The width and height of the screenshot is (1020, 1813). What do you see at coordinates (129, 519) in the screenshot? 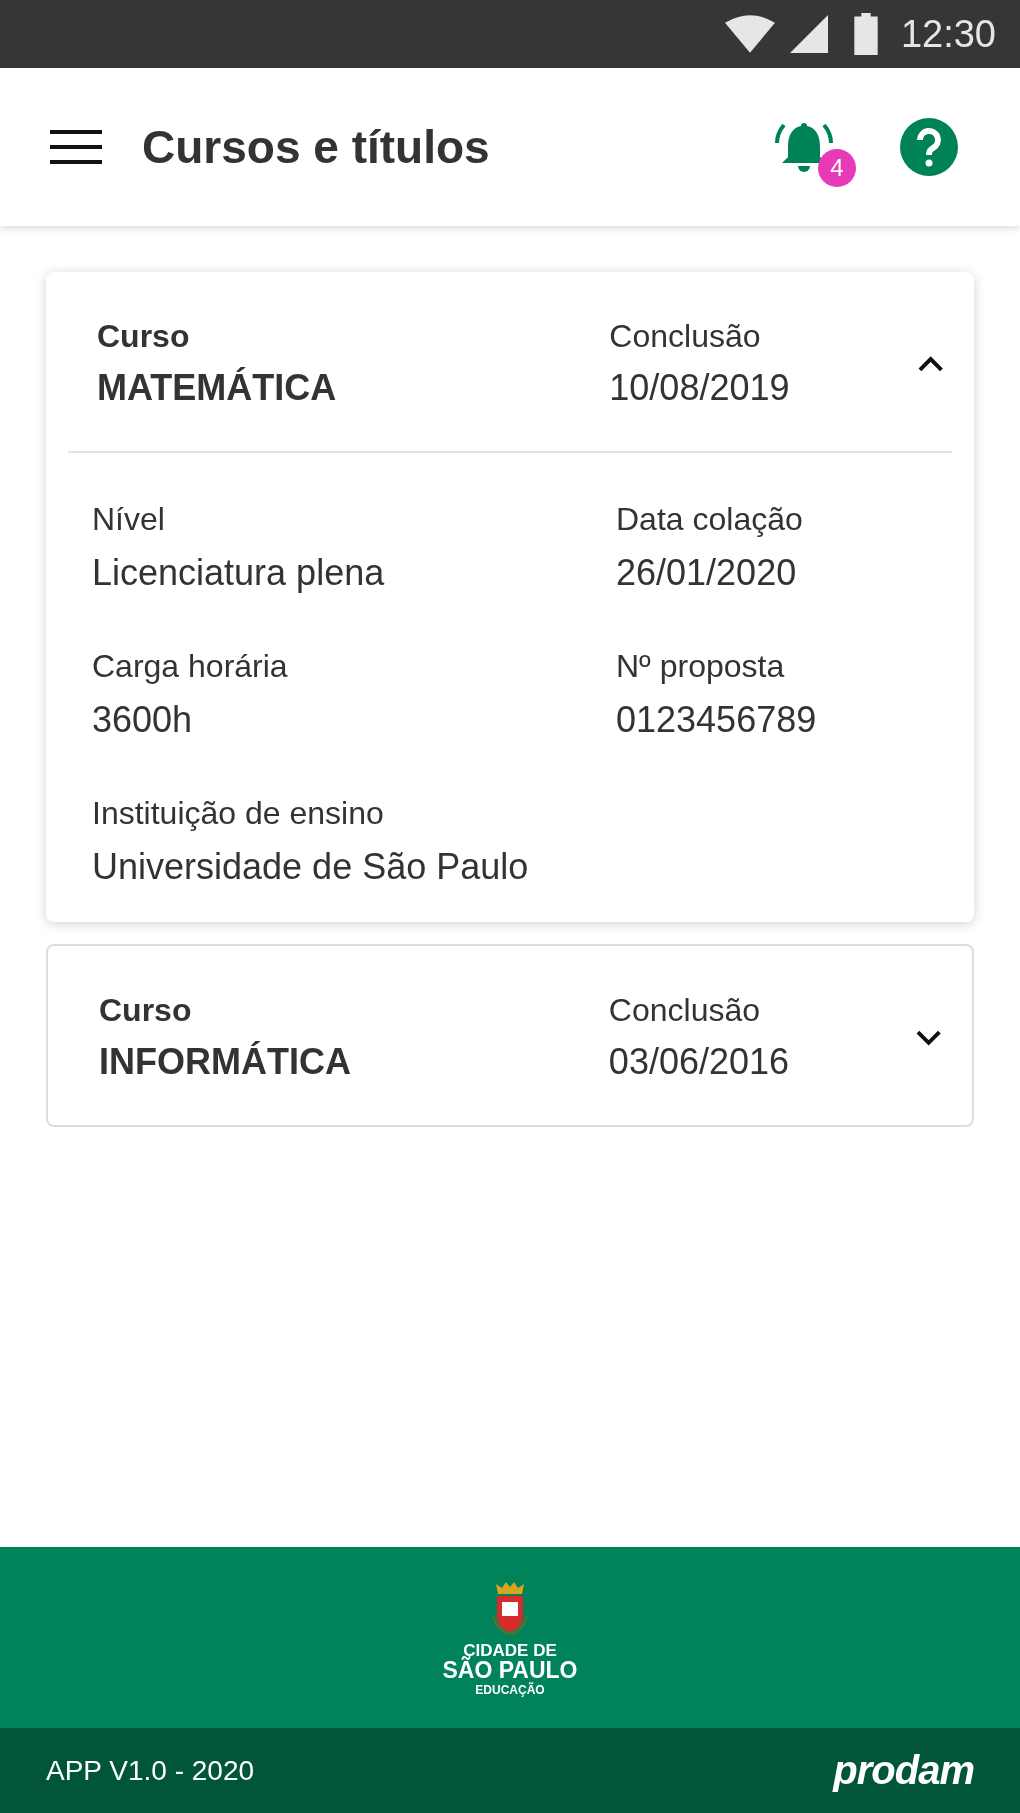
I see `field-label: Nível` at bounding box center [129, 519].